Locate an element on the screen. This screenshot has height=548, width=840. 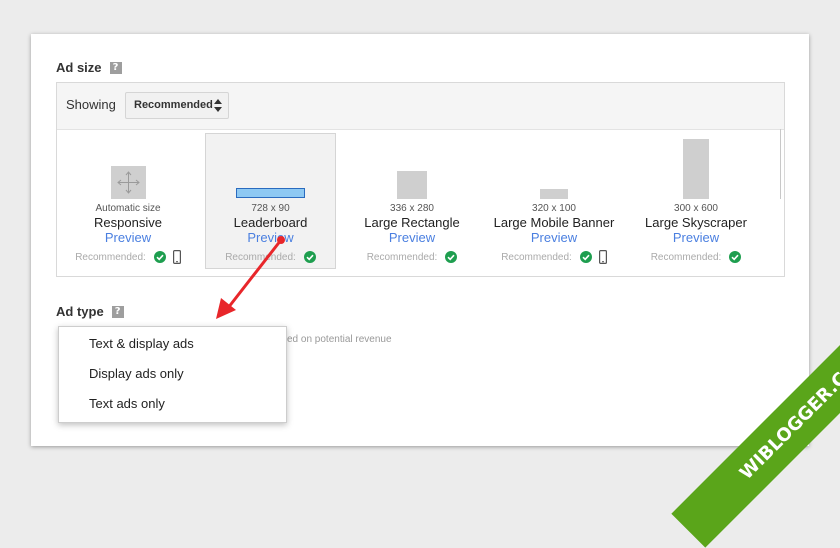
ad-name: Responsive is located at coordinates (128, 222).